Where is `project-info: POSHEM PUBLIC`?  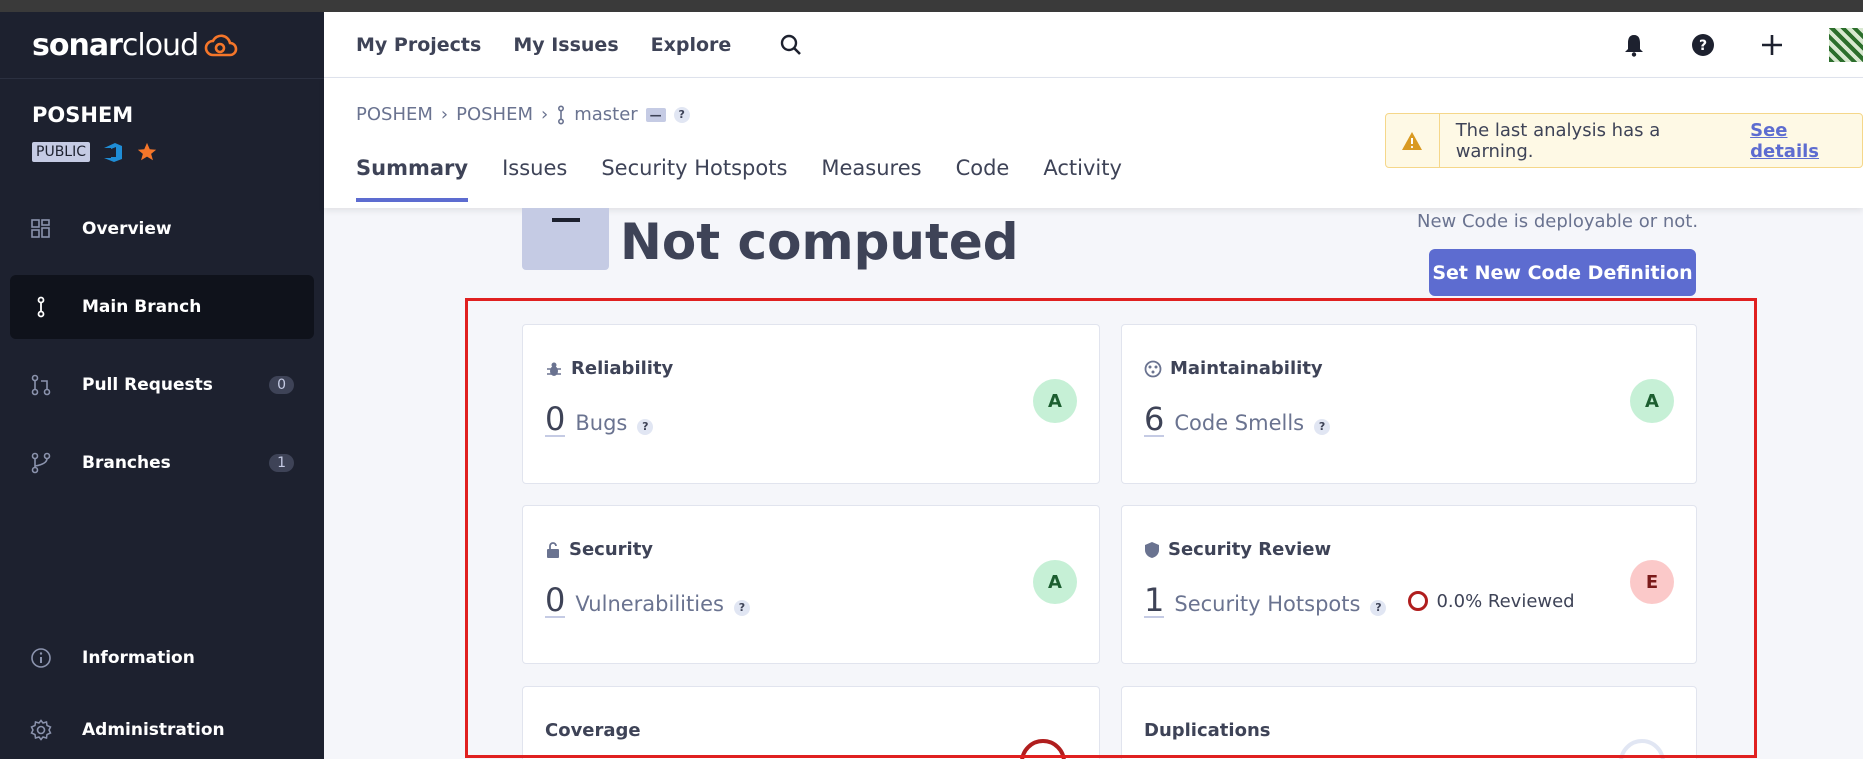
project-info: POSHEM PUBLIC is located at coordinates (162, 121).